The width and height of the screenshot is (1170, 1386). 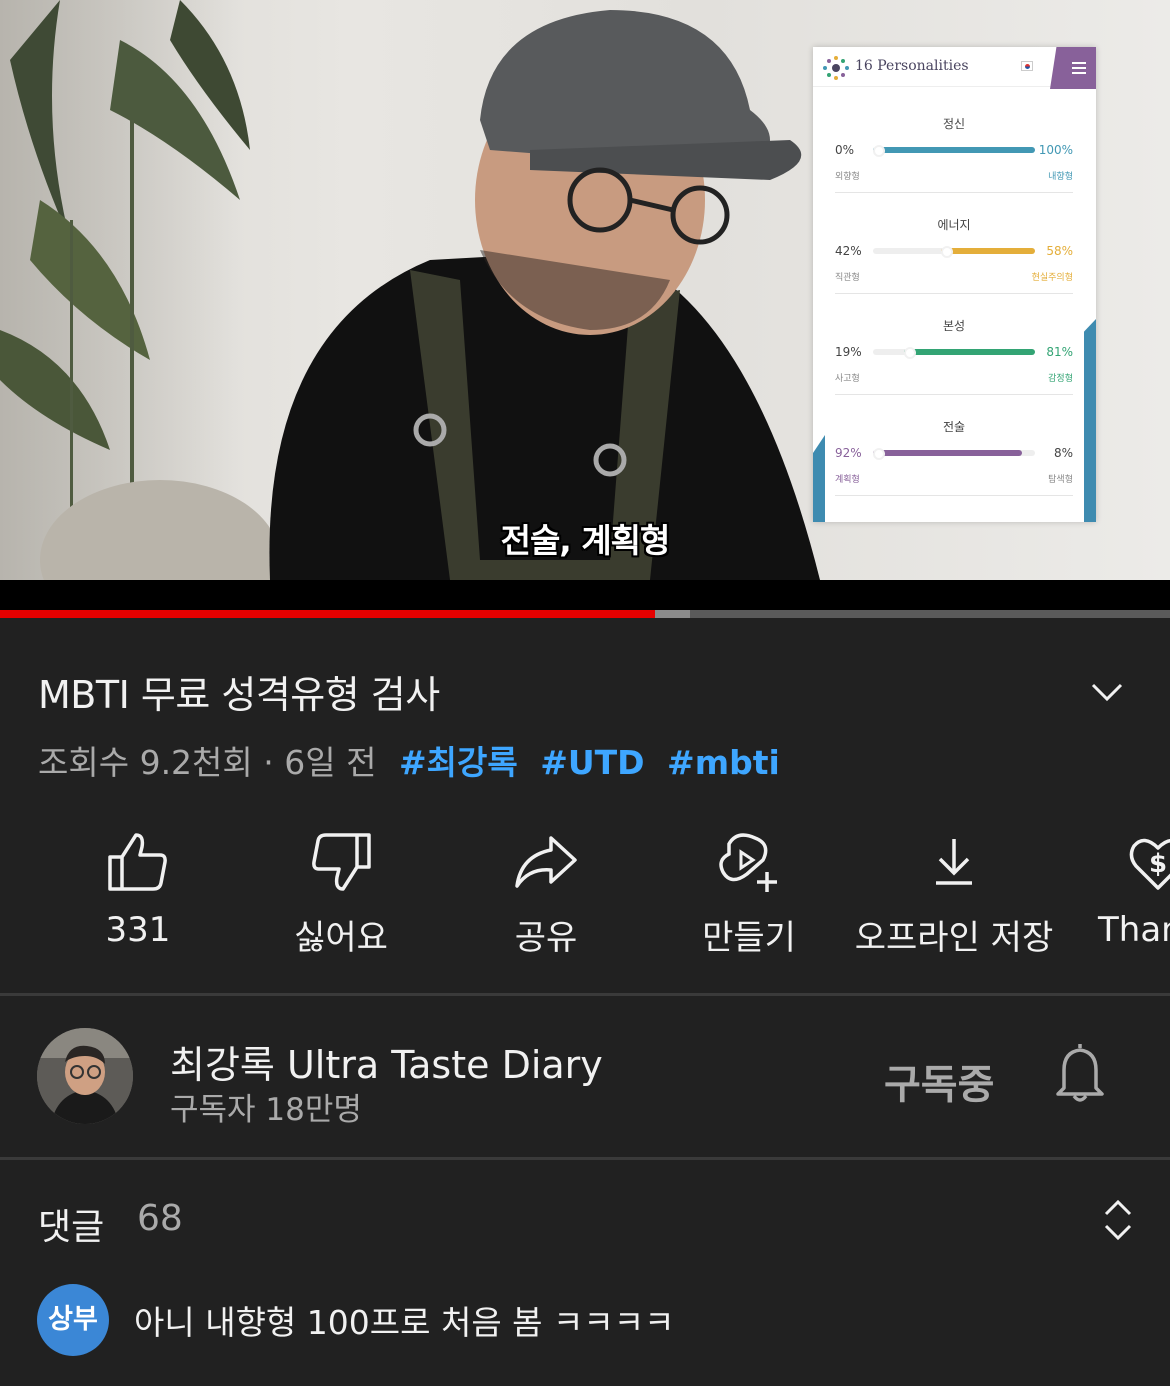 What do you see at coordinates (1059, 352) in the screenshot?
I see `trait-right-percent: 81%` at bounding box center [1059, 352].